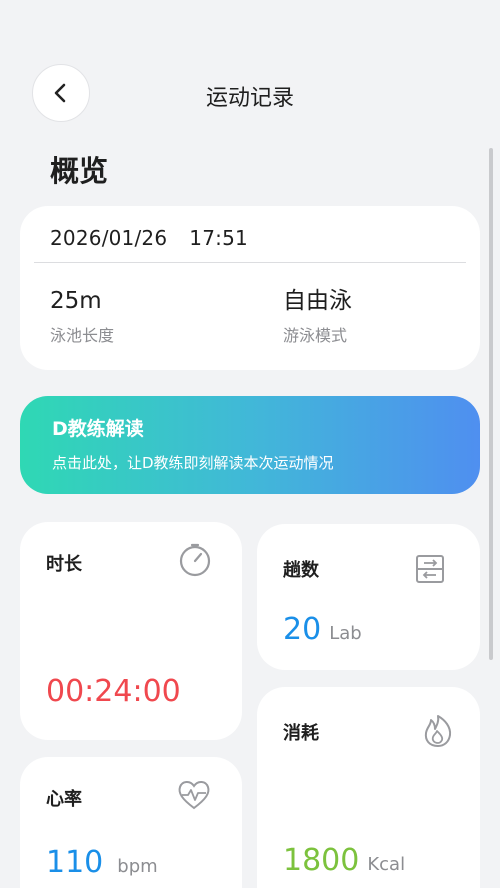 Image resolution: width=500 pixels, height=888 pixels. I want to click on laps-icon, so click(430, 569).